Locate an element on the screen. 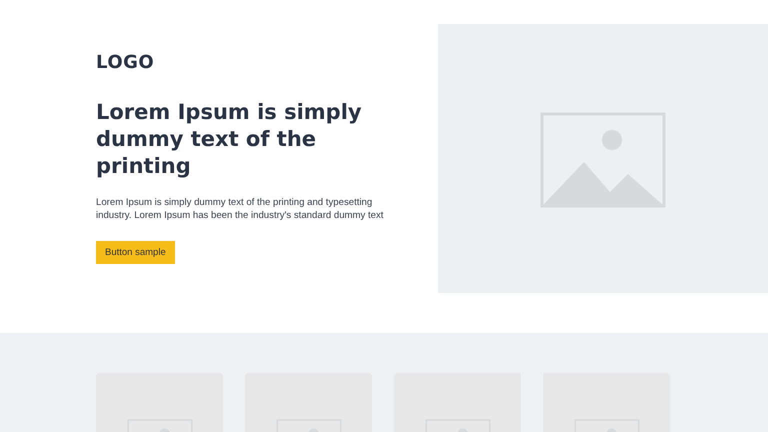 The image size is (768, 432). logo: LOGO is located at coordinates (126, 62).